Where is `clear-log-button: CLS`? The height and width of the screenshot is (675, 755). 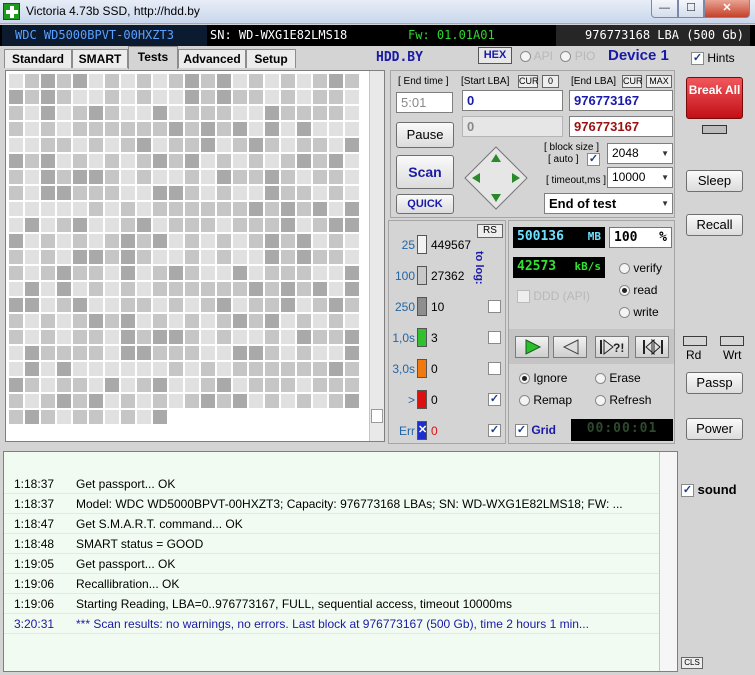 clear-log-button: CLS is located at coordinates (692, 663).